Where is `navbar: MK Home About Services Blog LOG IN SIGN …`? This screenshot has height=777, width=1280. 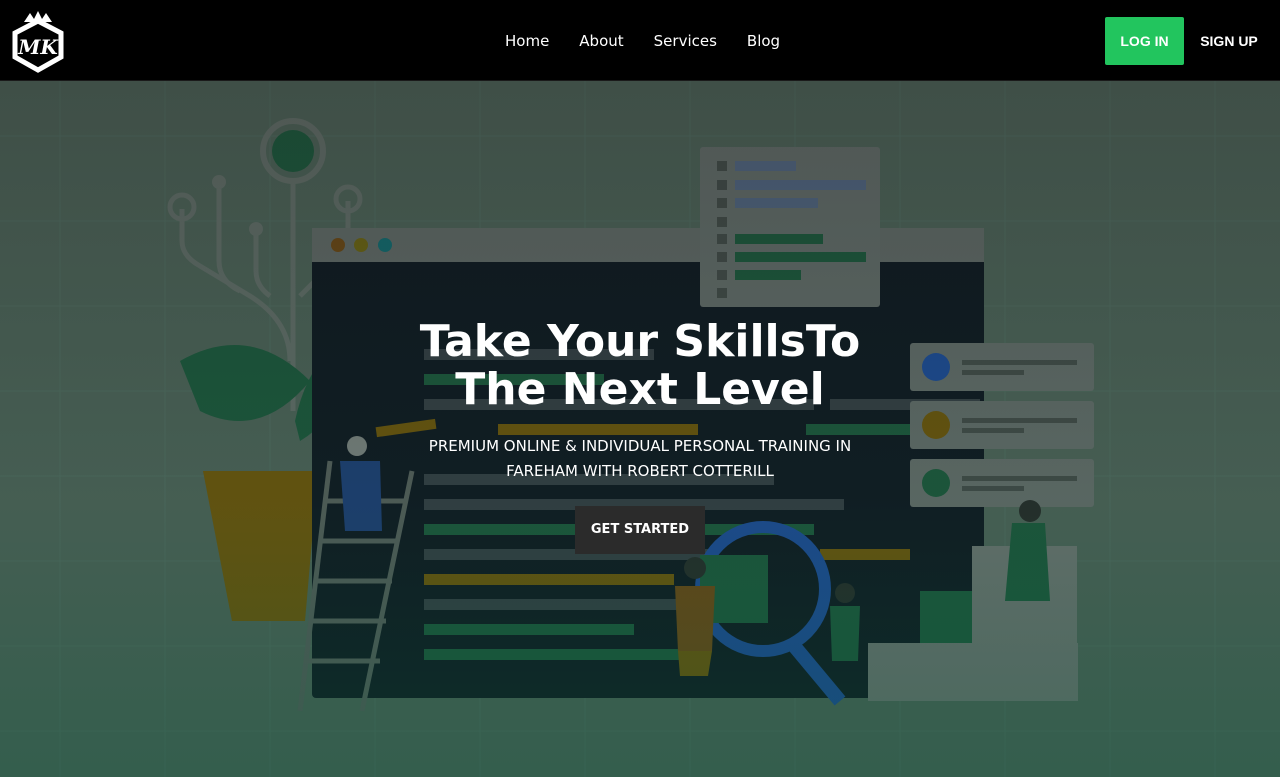
navbar: MK Home About Services Blog LOG IN SIGN … is located at coordinates (640, 40).